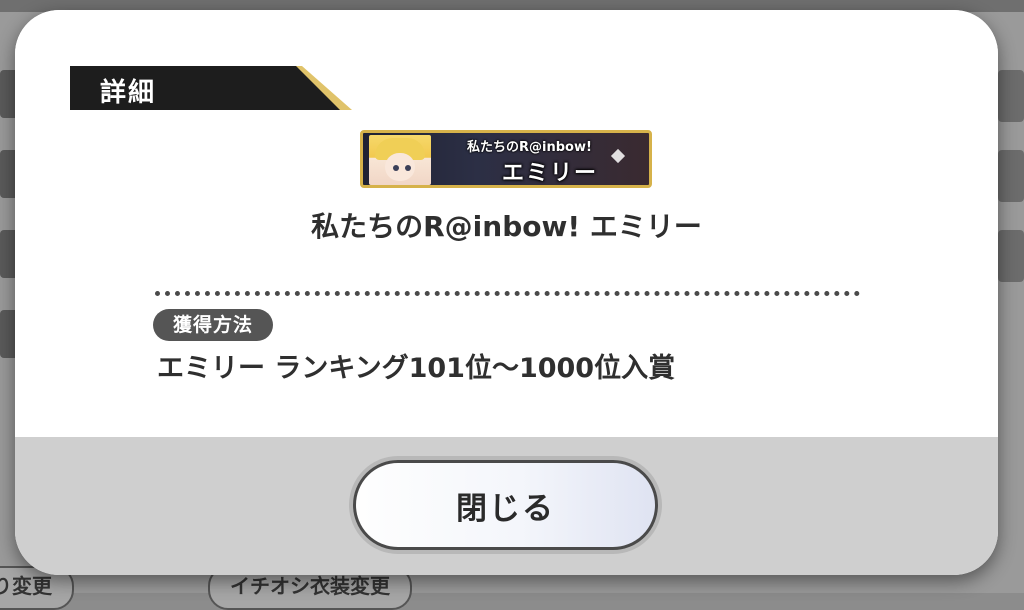  What do you see at coordinates (549, 173) in the screenshot?
I see `badge-name: エミリー` at bounding box center [549, 173].